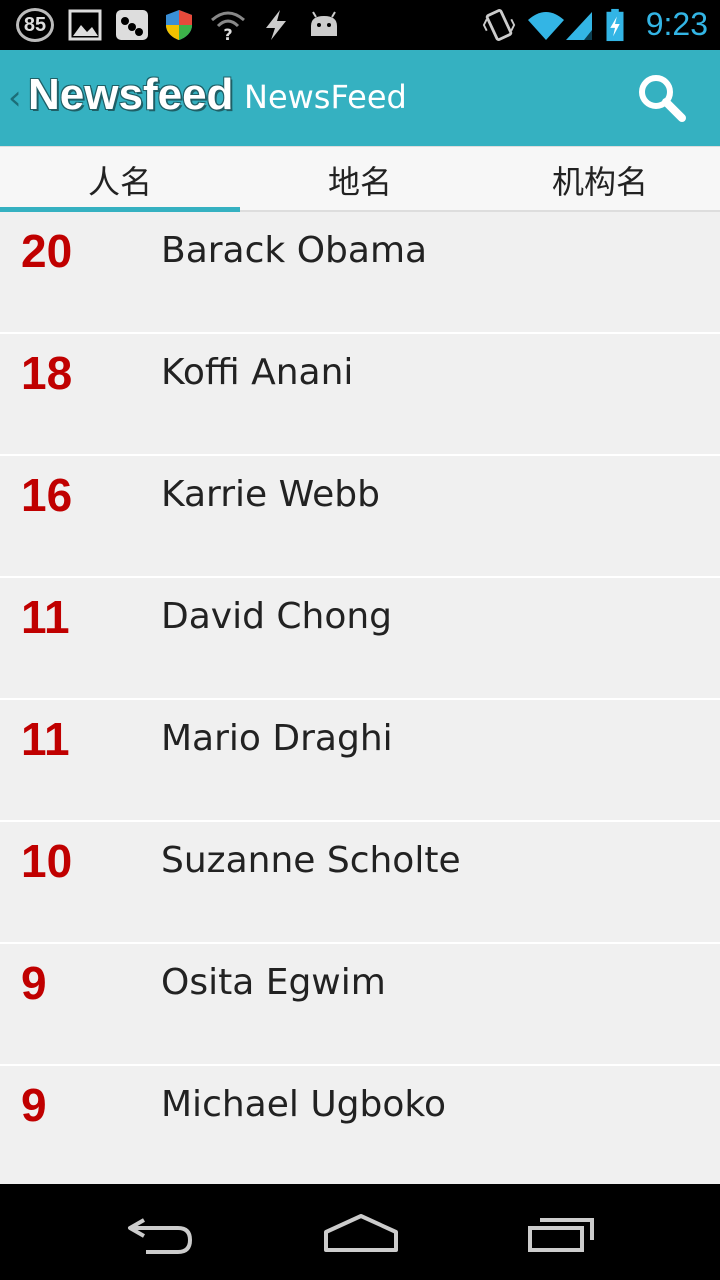  Describe the element at coordinates (303, 1104) in the screenshot. I see `entity-name: Michael Ugboko` at that location.